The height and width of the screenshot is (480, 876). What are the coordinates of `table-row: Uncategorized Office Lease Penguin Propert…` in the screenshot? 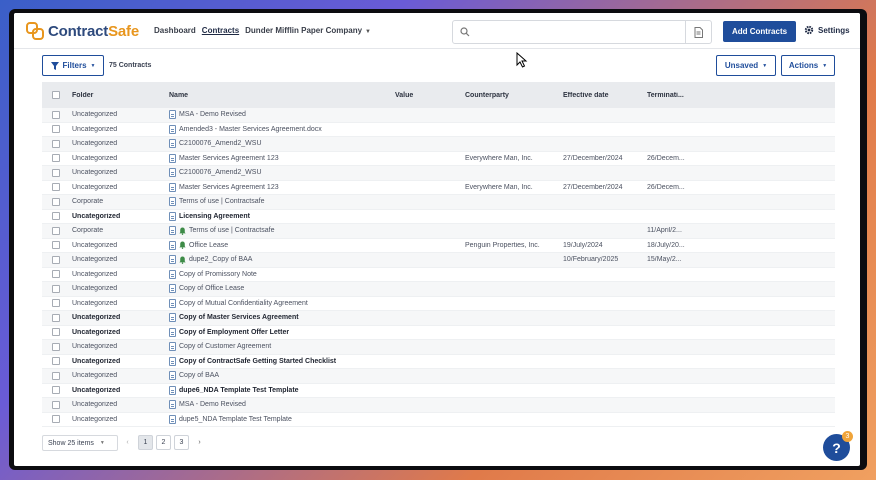 It's located at (438, 246).